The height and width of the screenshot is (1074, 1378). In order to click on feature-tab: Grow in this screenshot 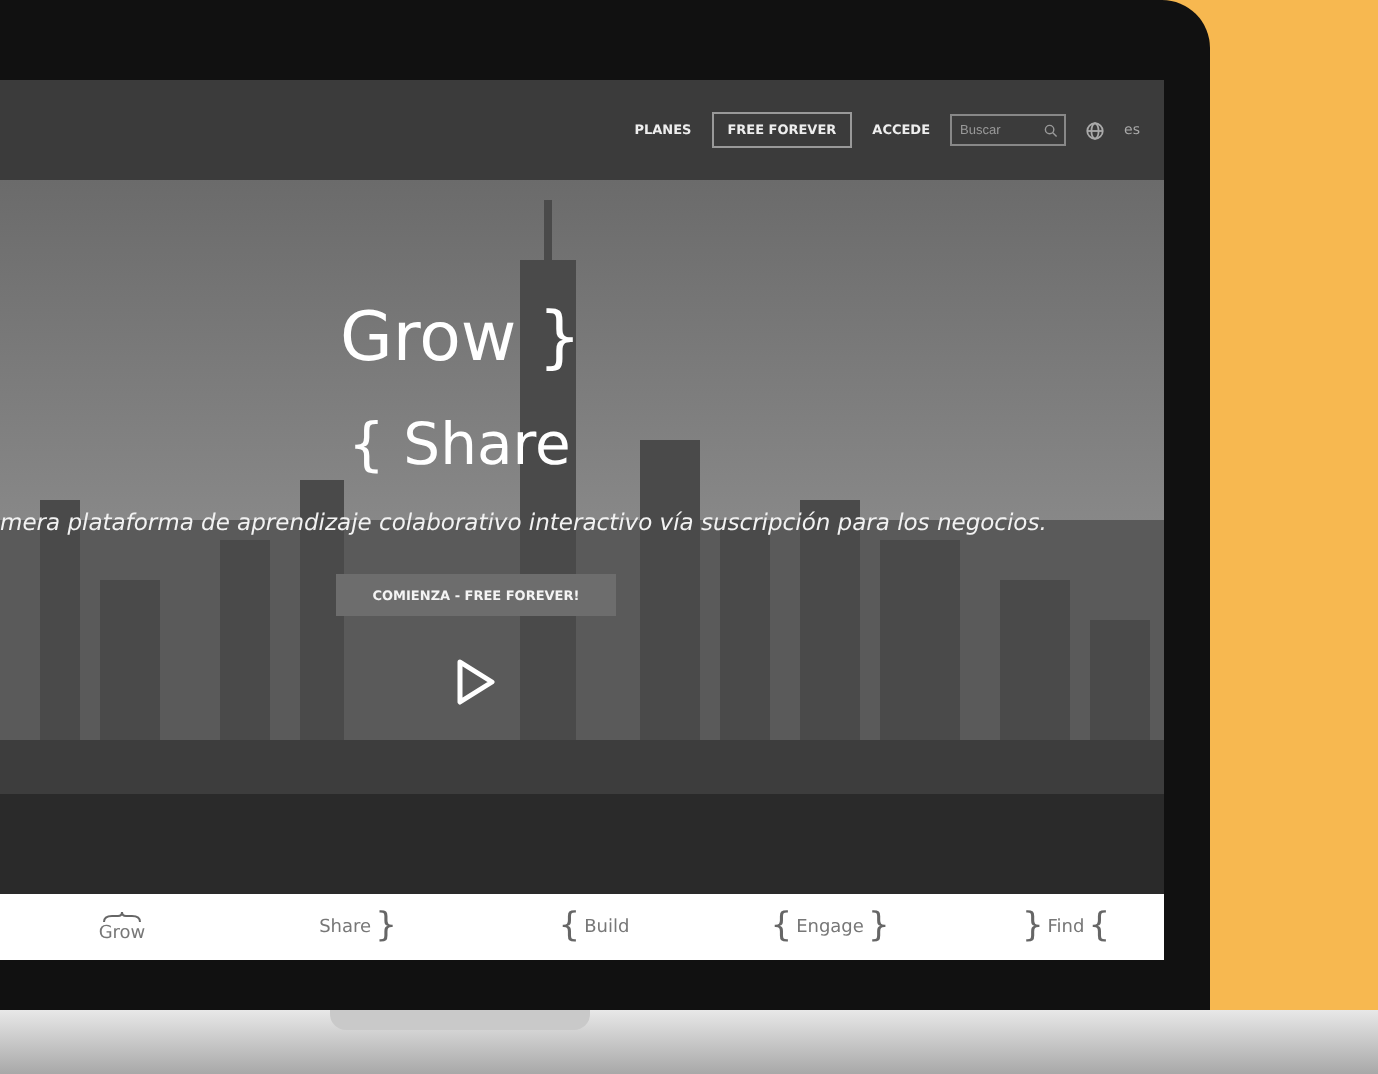, I will do `click(122, 927)`.